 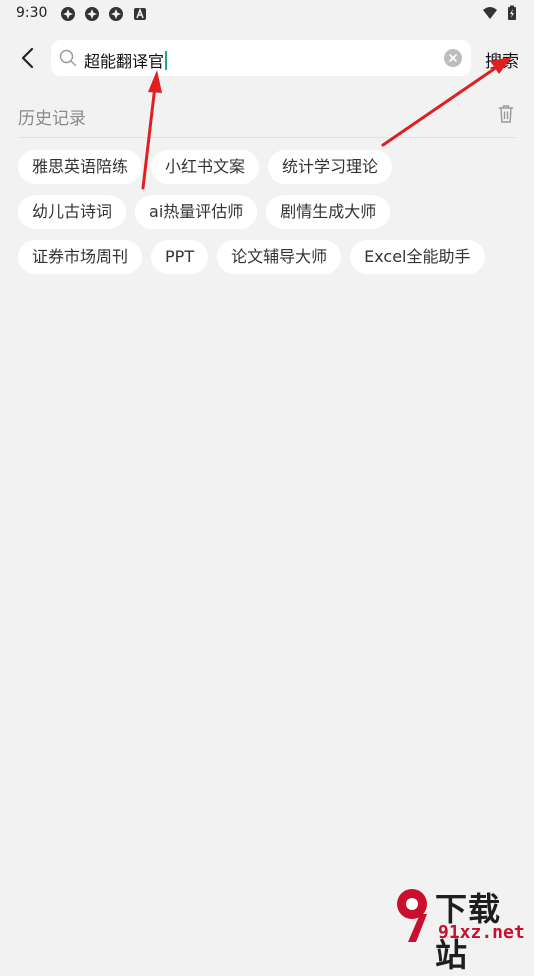 What do you see at coordinates (512, 12) in the screenshot?
I see `battery-icon` at bounding box center [512, 12].